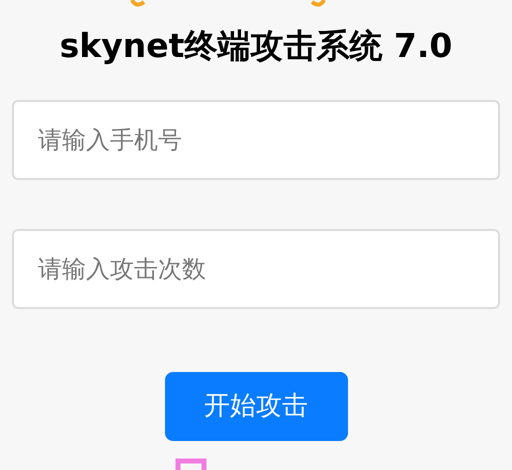 This screenshot has height=470, width=512. I want to click on start-attack-button: 开始攻击, so click(256, 406).